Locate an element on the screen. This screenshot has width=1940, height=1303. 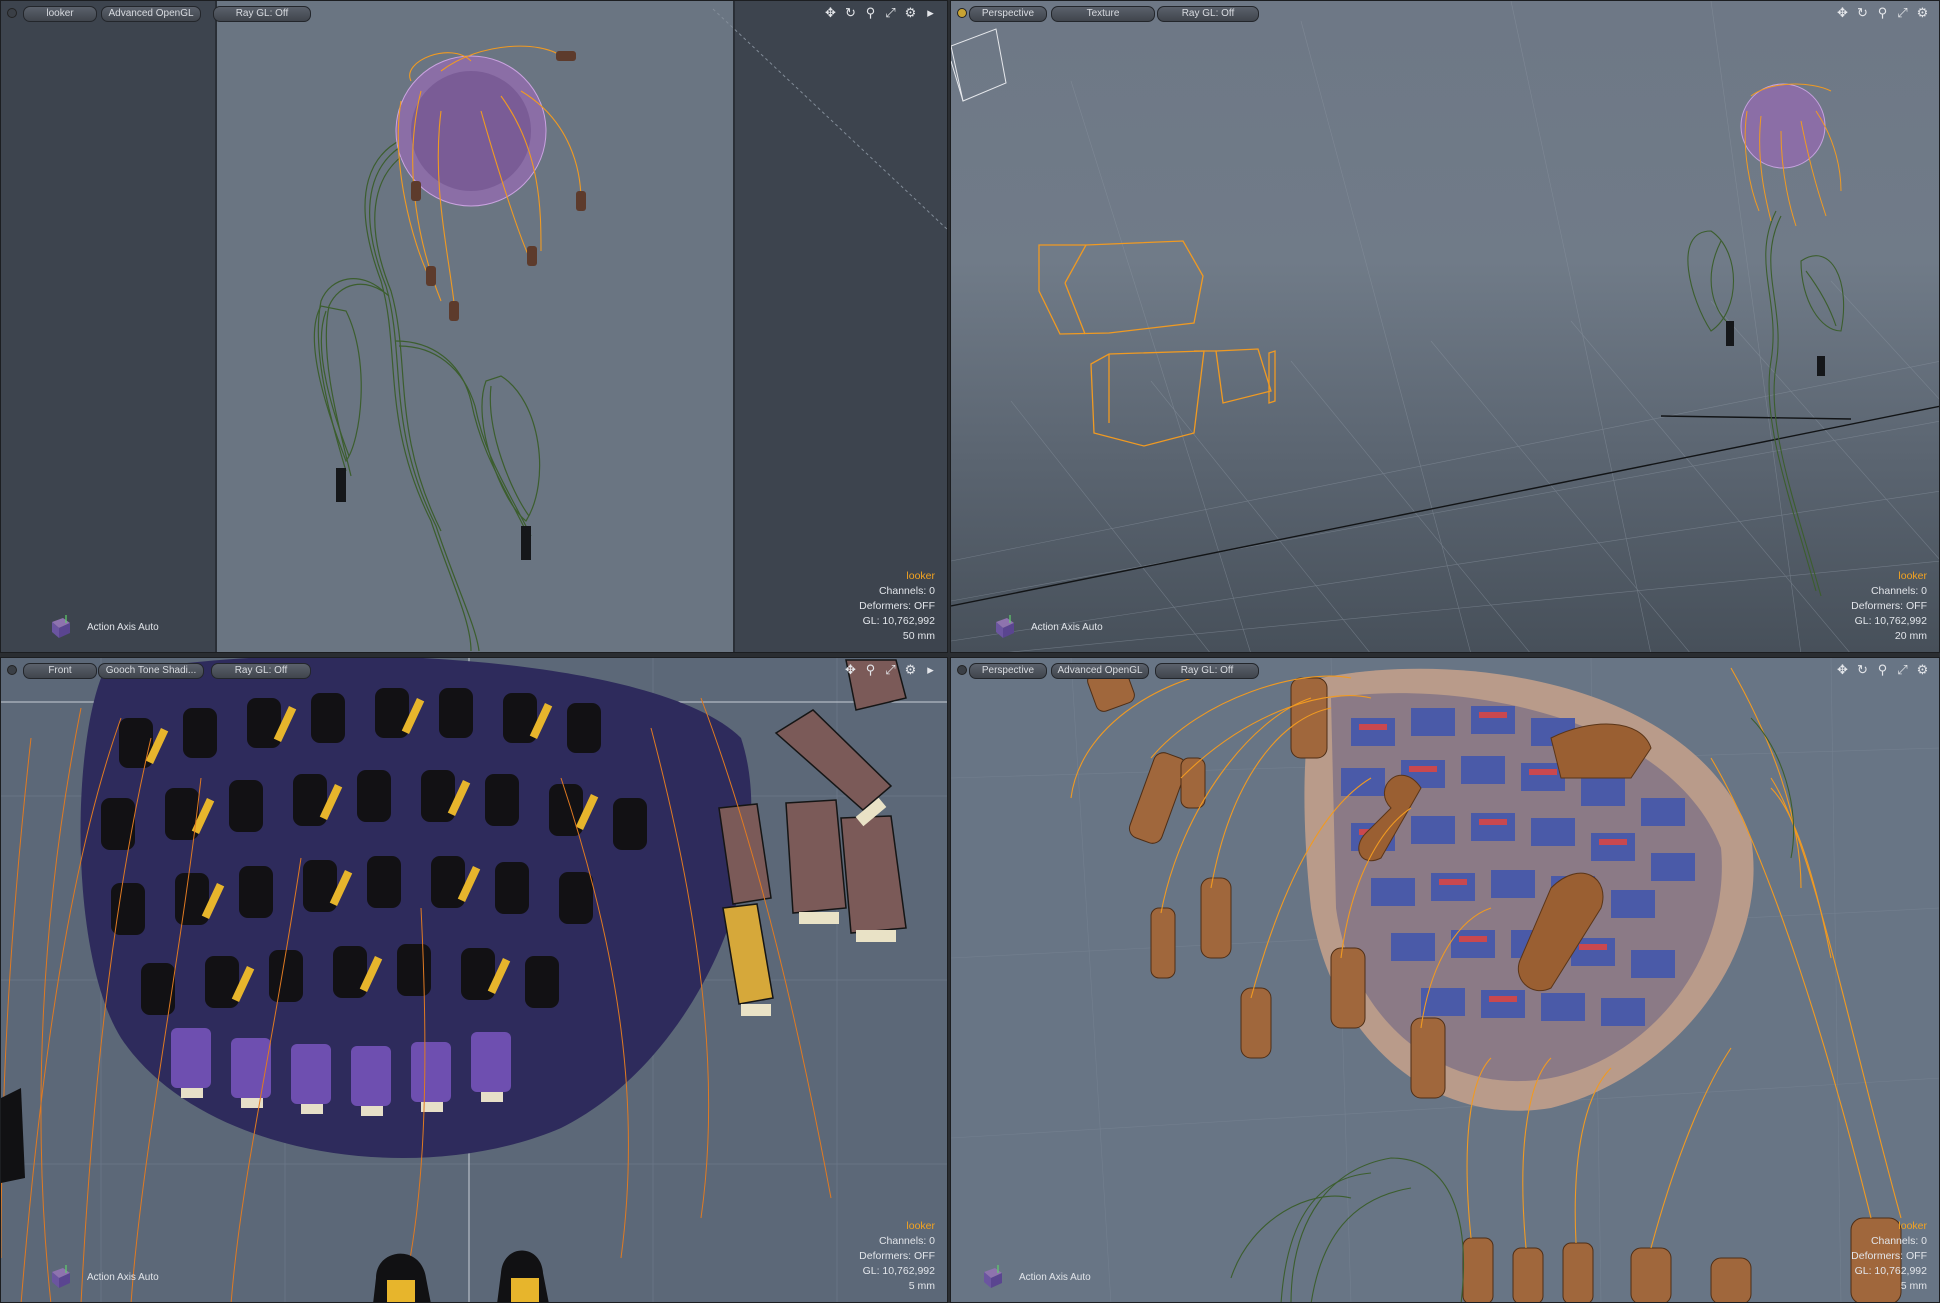
tab-shading-texture: Texture is located at coordinates (1103, 14).